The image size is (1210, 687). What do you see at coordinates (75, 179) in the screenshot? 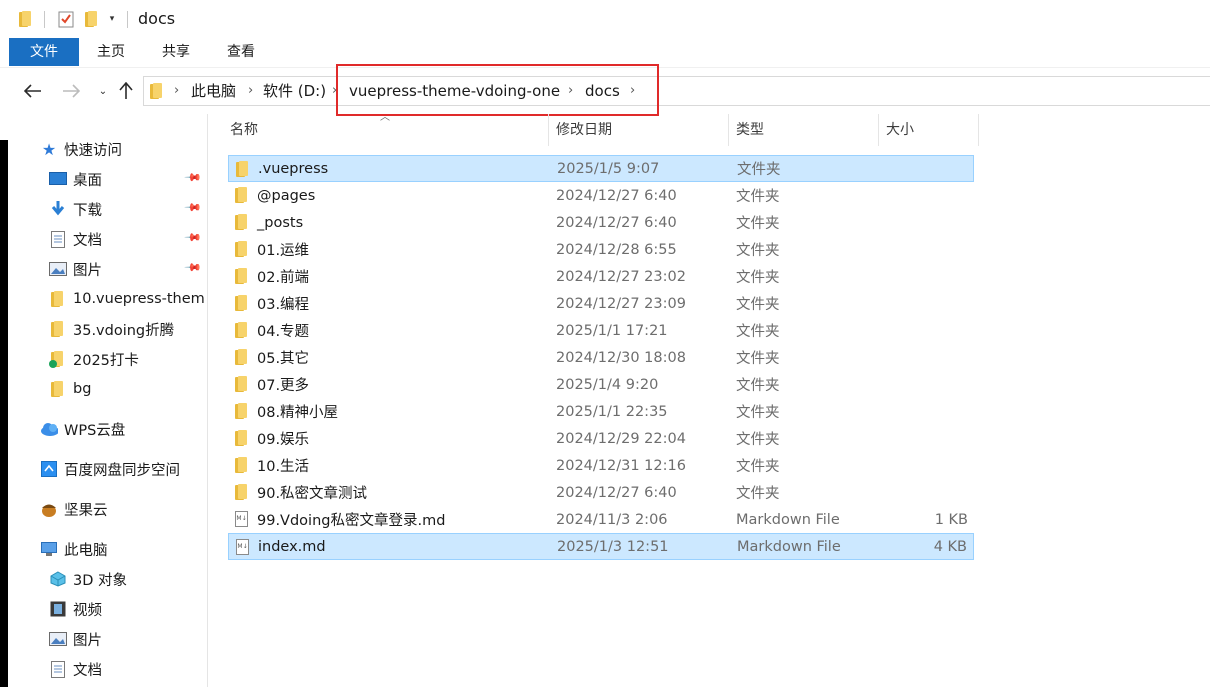
I see `sidebar-item-desktop: 桌面` at bounding box center [75, 179].